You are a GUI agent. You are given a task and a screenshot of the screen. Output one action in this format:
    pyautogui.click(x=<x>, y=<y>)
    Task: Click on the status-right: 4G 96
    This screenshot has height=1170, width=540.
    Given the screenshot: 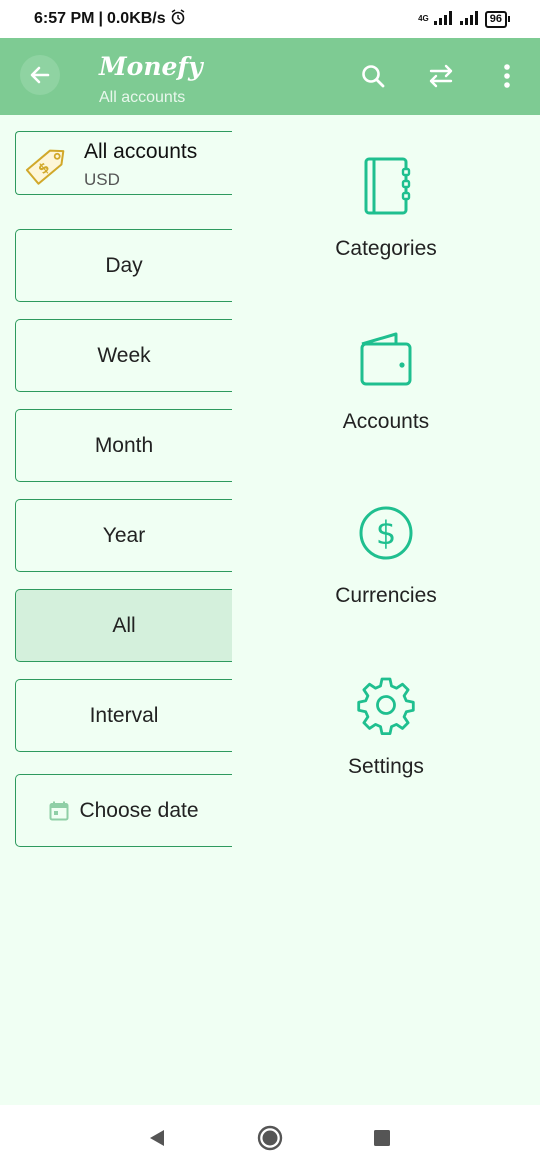 What is the action you would take?
    pyautogui.click(x=464, y=19)
    